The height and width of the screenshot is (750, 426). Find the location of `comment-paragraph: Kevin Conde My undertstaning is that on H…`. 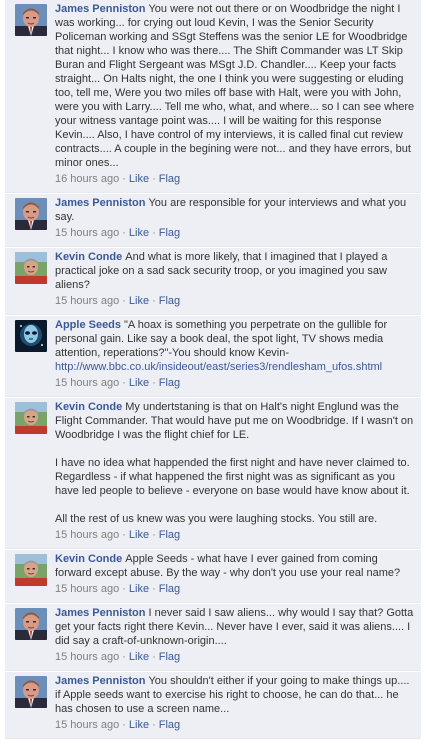

comment-paragraph: Kevin Conde My undertstaning is that on H… is located at coordinates (235, 421).